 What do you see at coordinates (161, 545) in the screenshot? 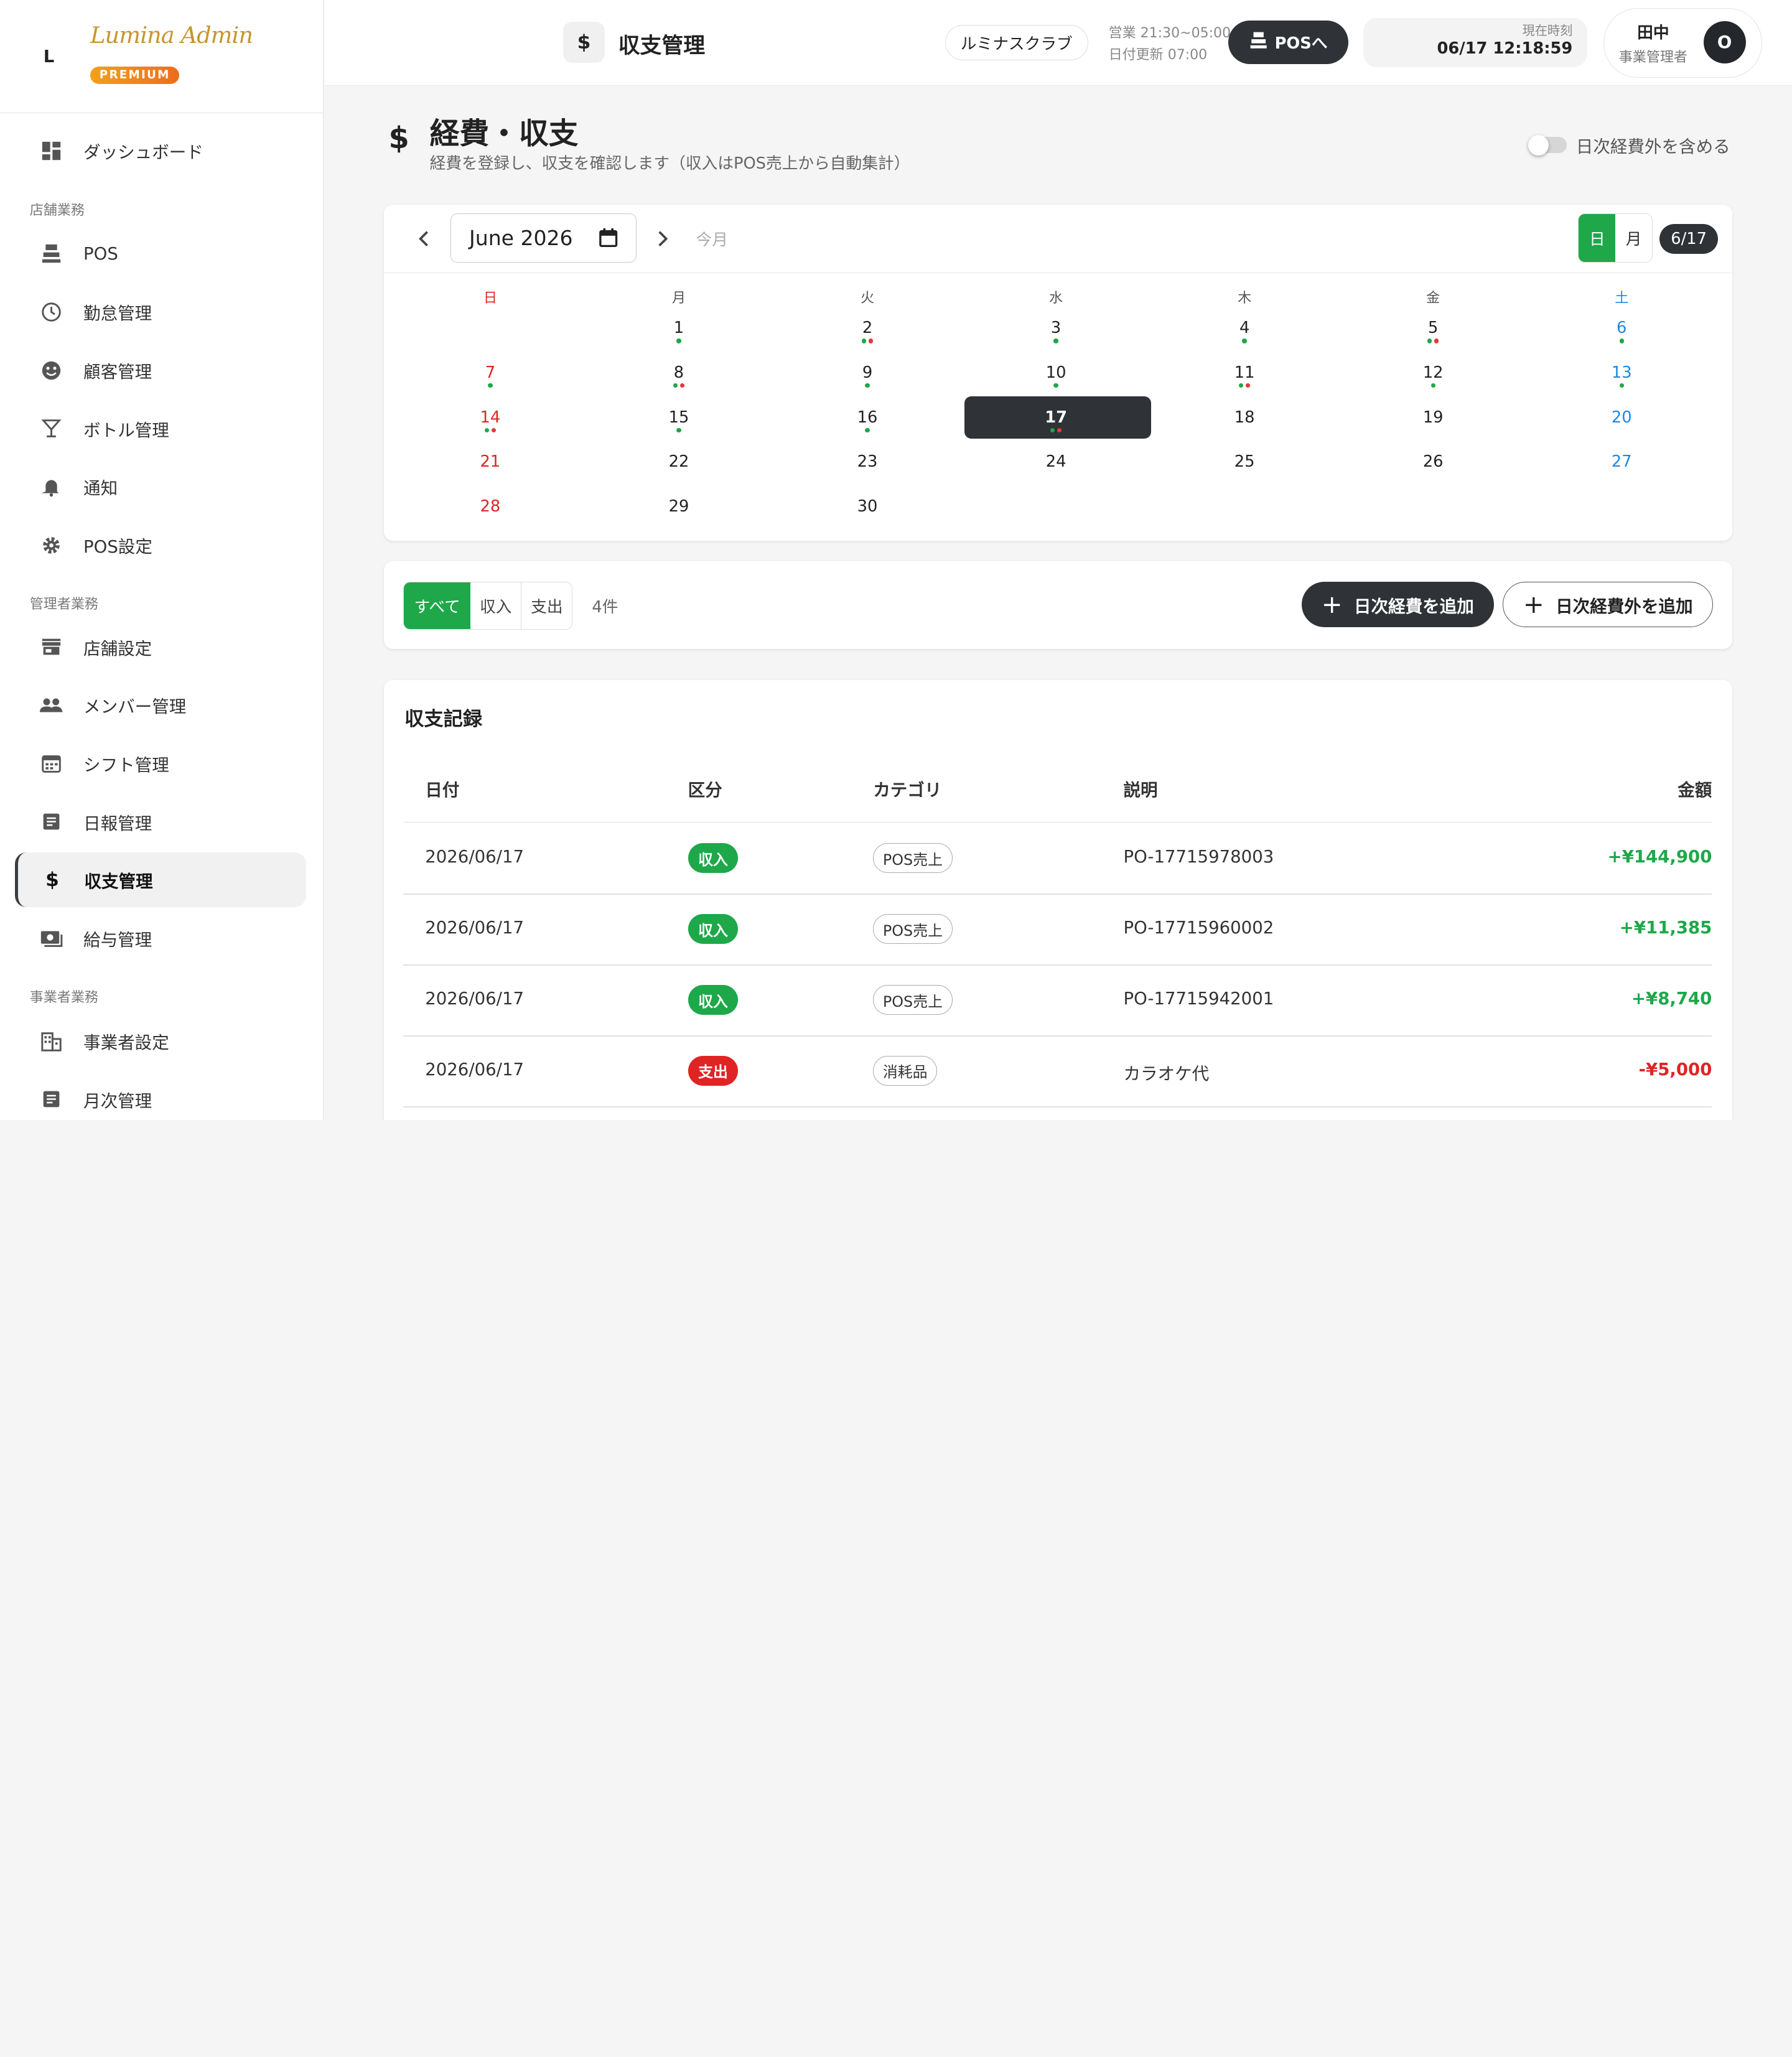
I see `sidebar-item-pos-settings: POS設定` at bounding box center [161, 545].